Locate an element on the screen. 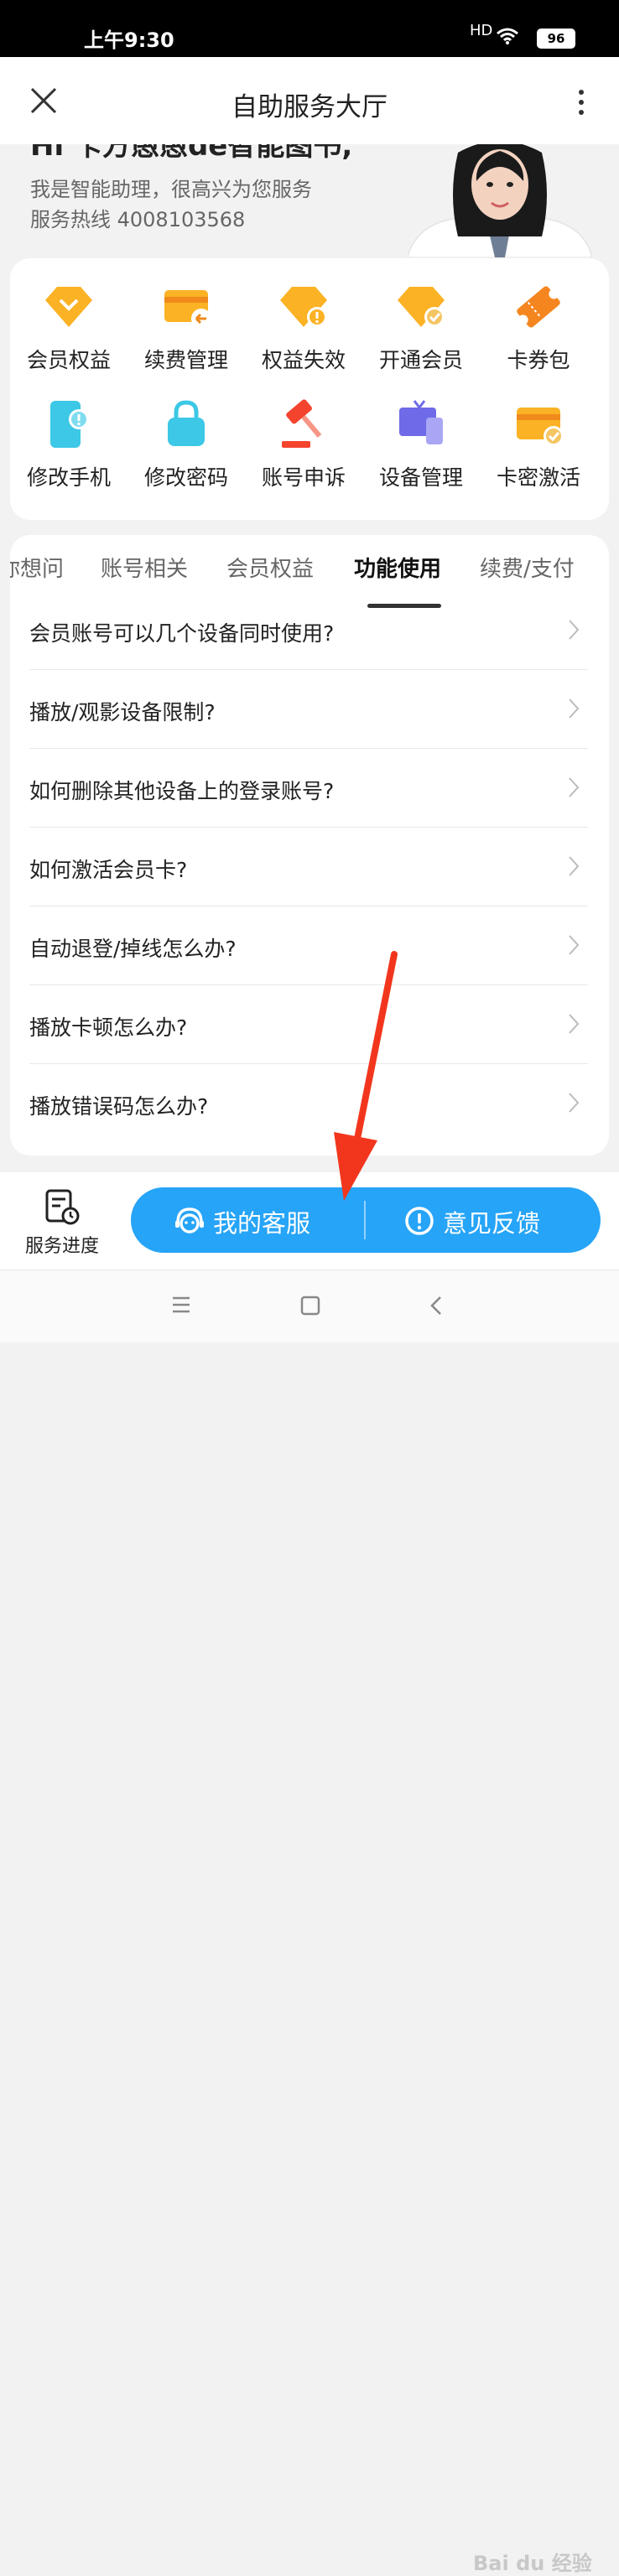  faq-question: 播放卡顿怎么办? is located at coordinates (108, 1027).